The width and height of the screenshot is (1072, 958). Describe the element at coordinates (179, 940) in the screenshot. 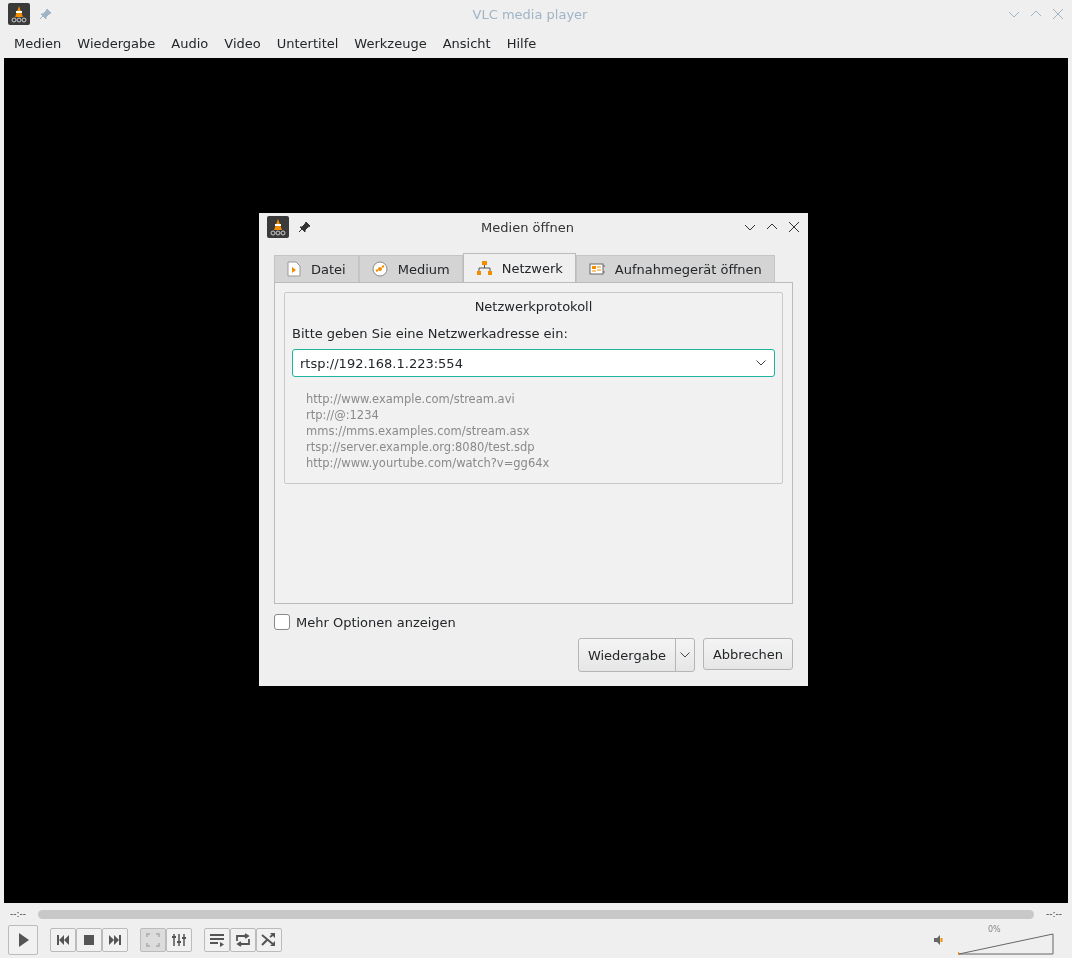

I see `equalizer-button` at that location.